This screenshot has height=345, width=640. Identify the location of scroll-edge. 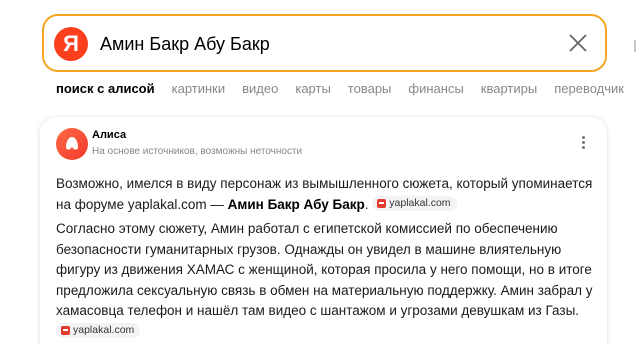
(635, 46).